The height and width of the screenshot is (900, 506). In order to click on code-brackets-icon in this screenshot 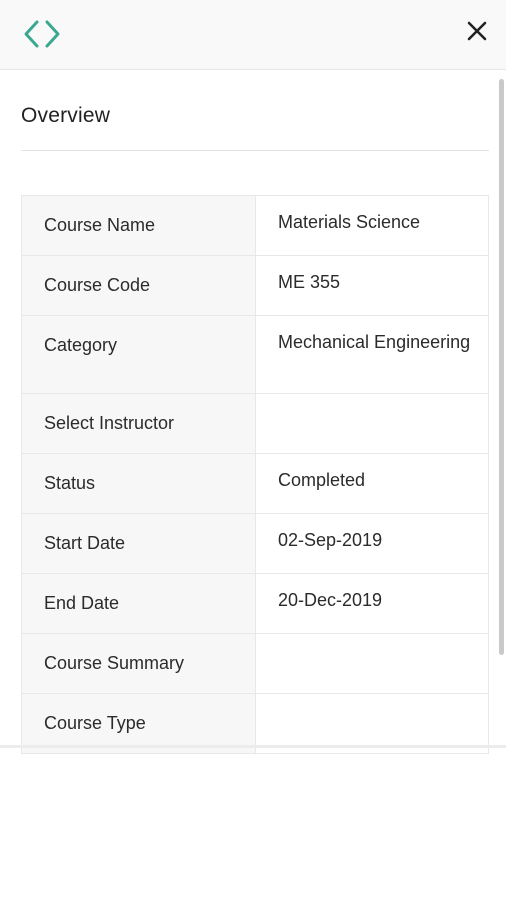, I will do `click(42, 34)`.